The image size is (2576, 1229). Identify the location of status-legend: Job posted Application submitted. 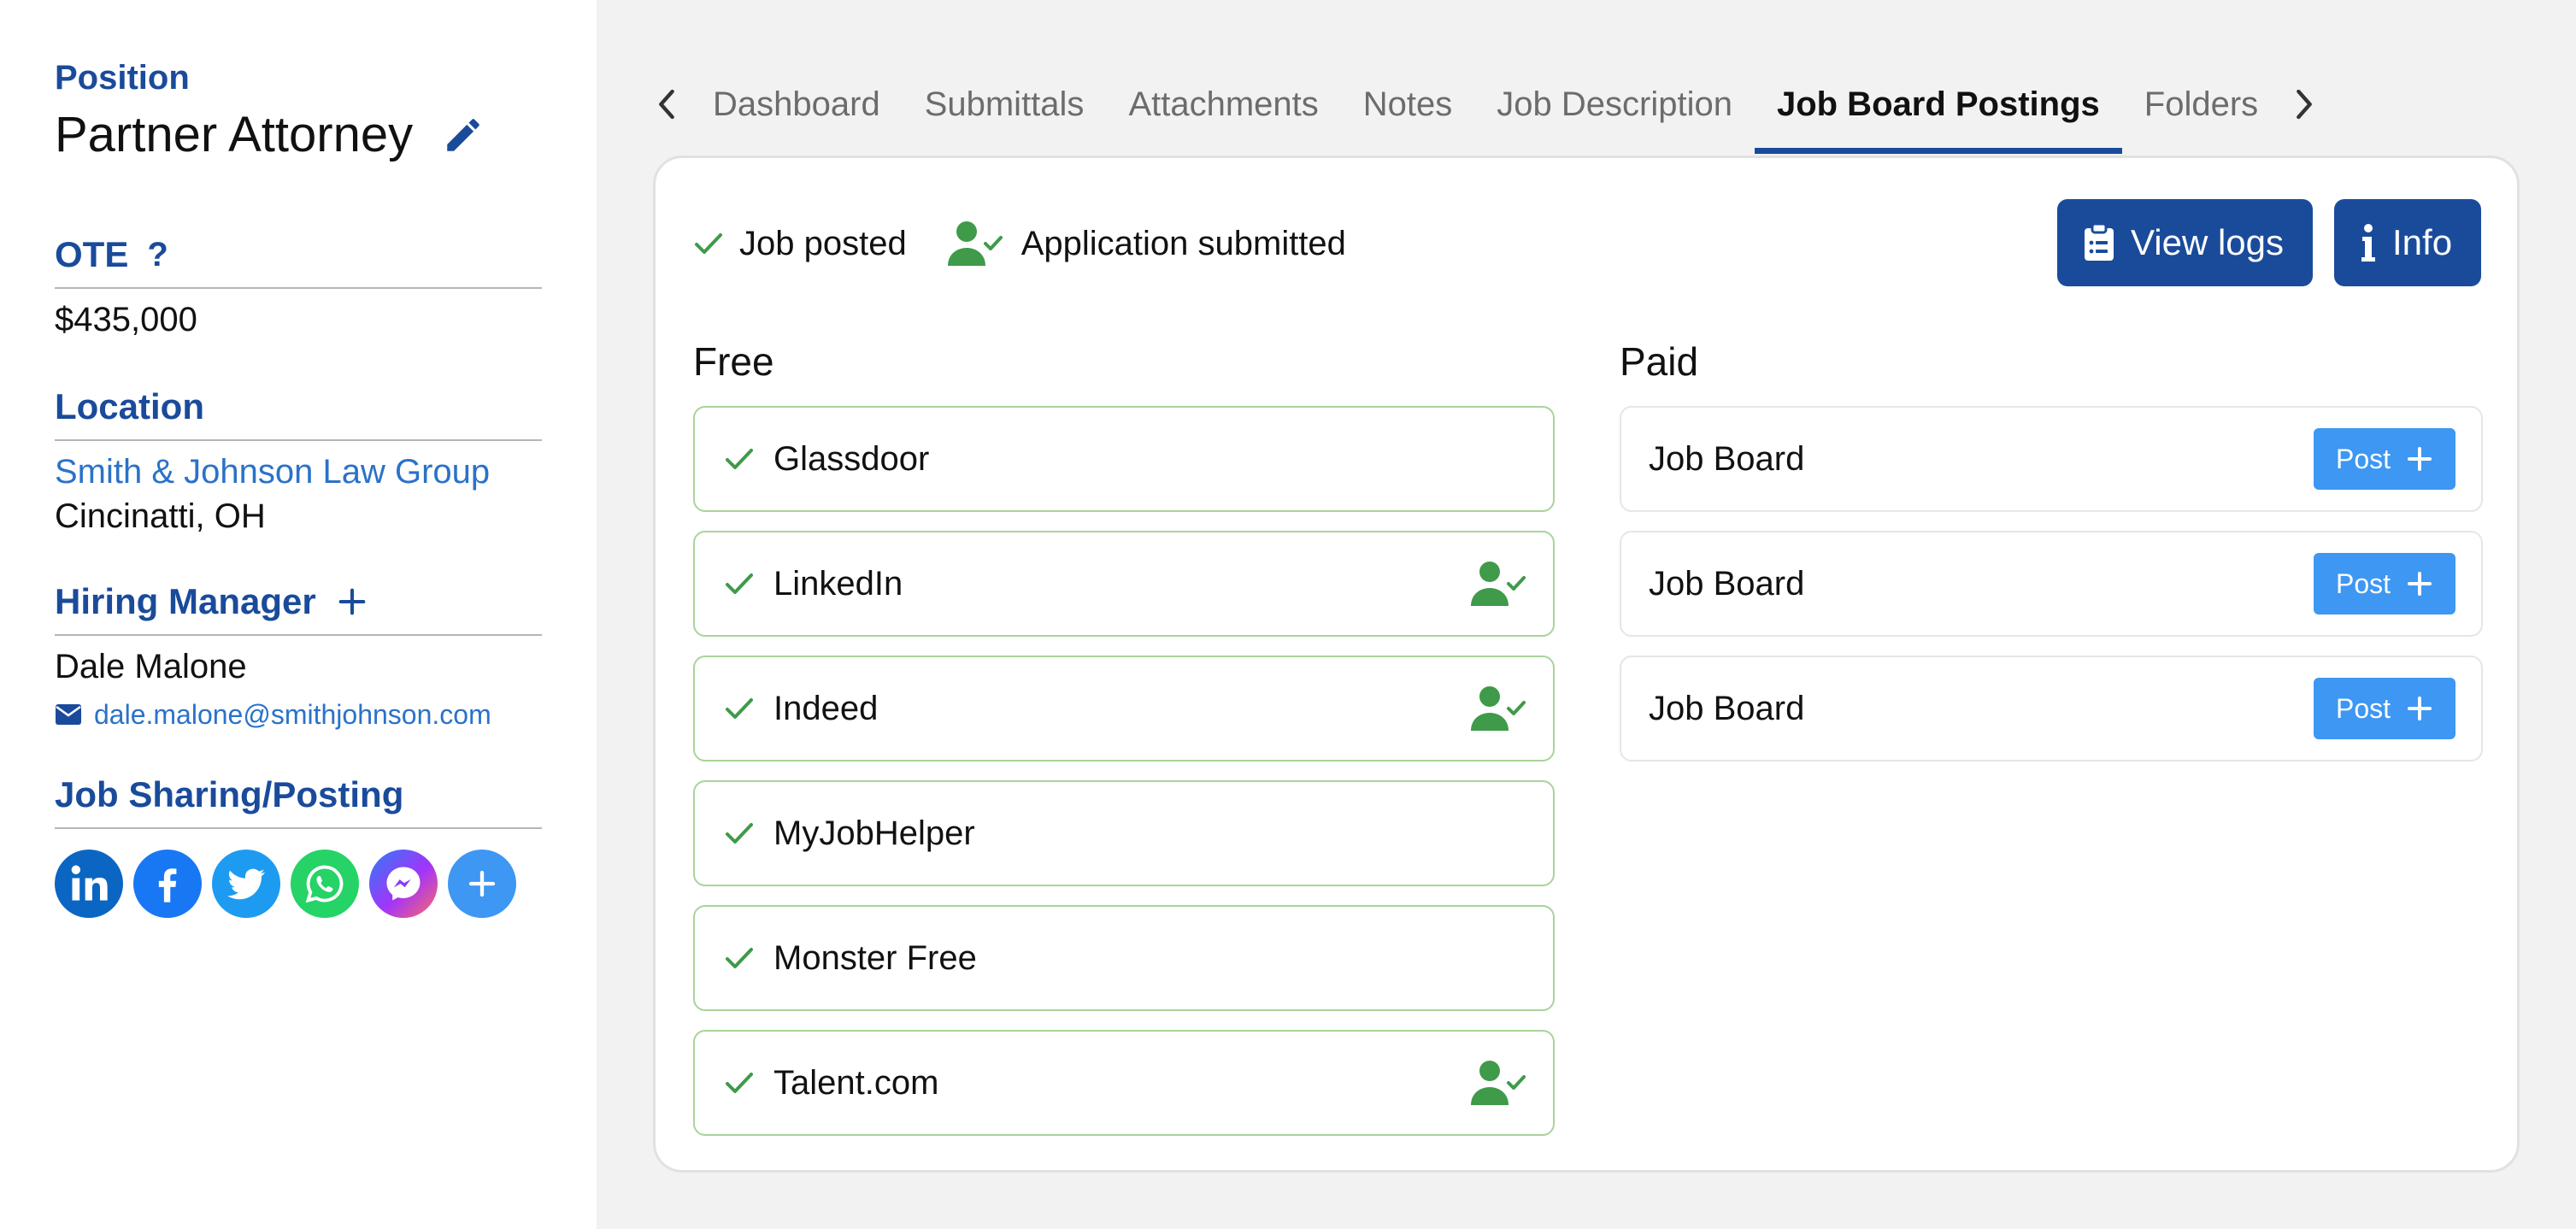
(1019, 243).